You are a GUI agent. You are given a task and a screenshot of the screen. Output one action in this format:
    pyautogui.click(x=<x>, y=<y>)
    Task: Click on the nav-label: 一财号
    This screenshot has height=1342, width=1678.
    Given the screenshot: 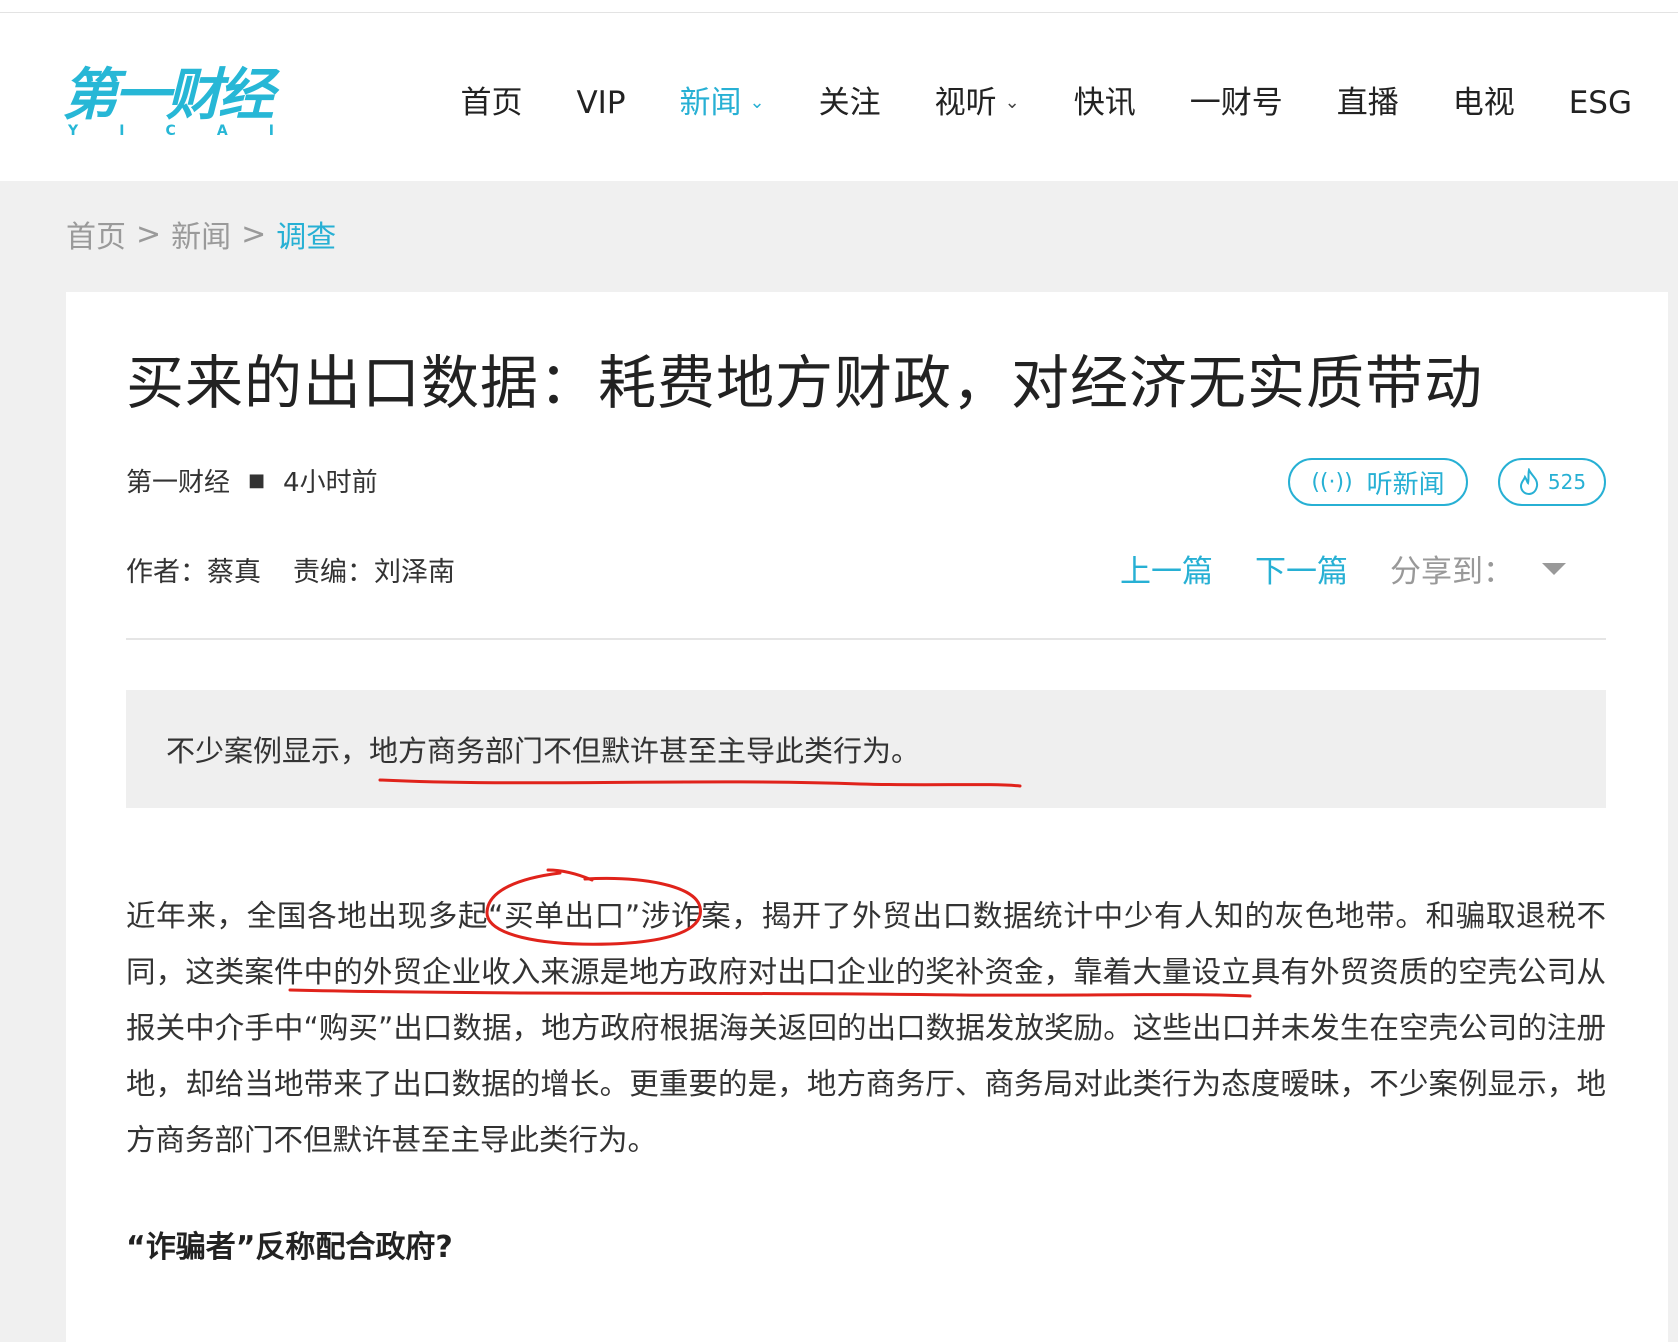 What is the action you would take?
    pyautogui.click(x=1236, y=103)
    